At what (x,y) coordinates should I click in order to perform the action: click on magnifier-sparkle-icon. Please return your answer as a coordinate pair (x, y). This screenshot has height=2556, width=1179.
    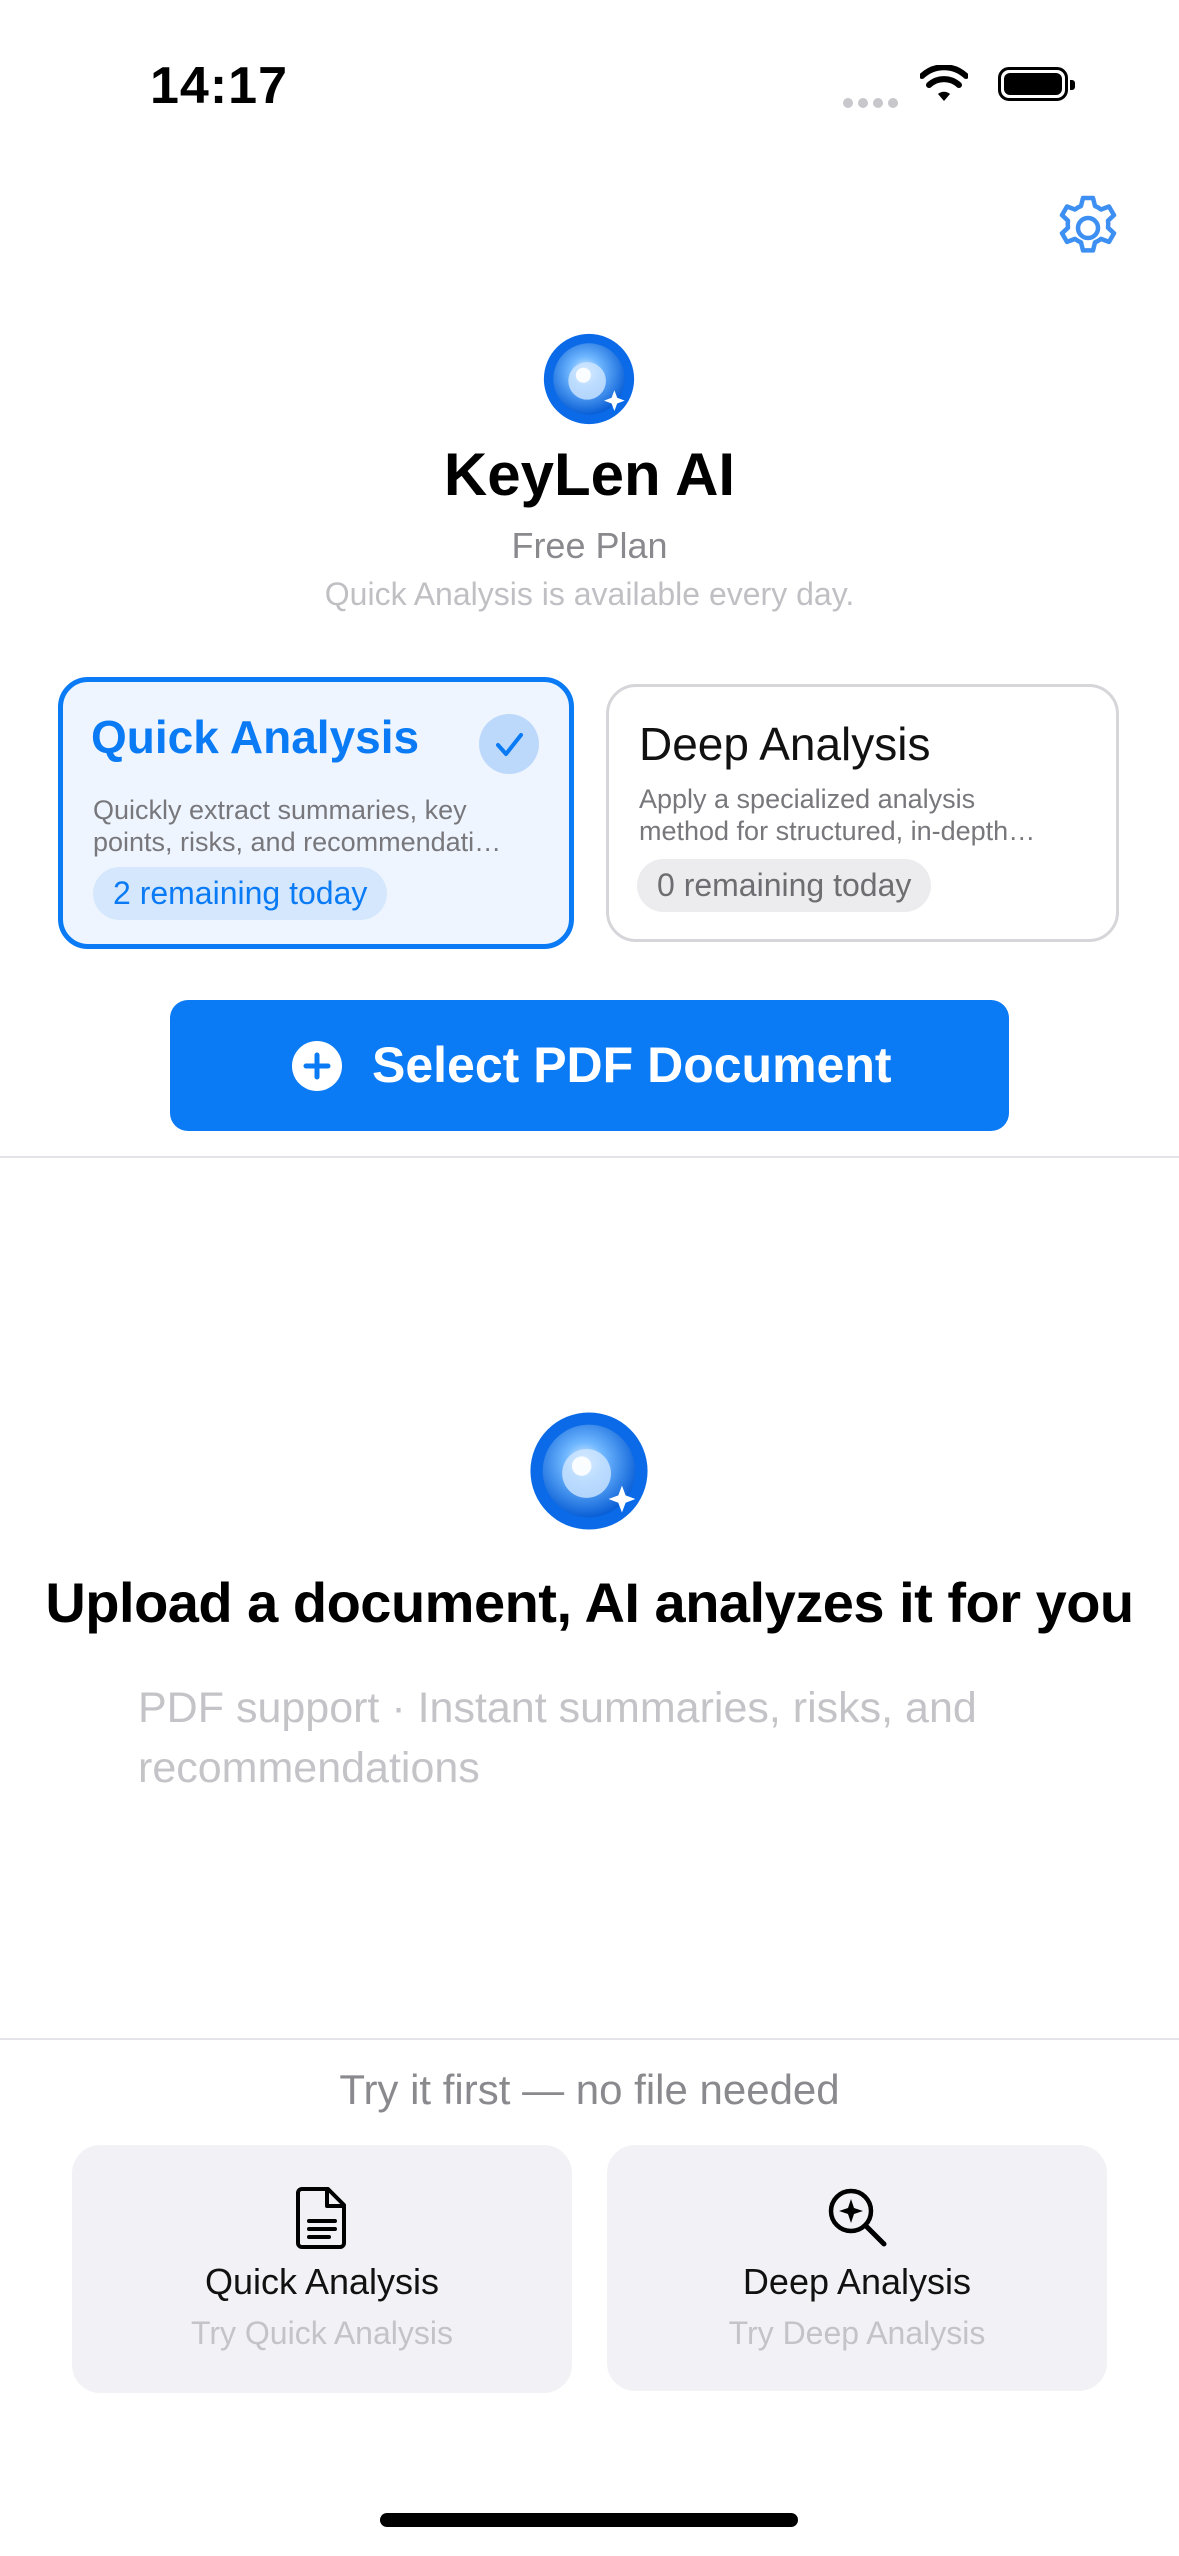
    Looking at the image, I should click on (857, 2217).